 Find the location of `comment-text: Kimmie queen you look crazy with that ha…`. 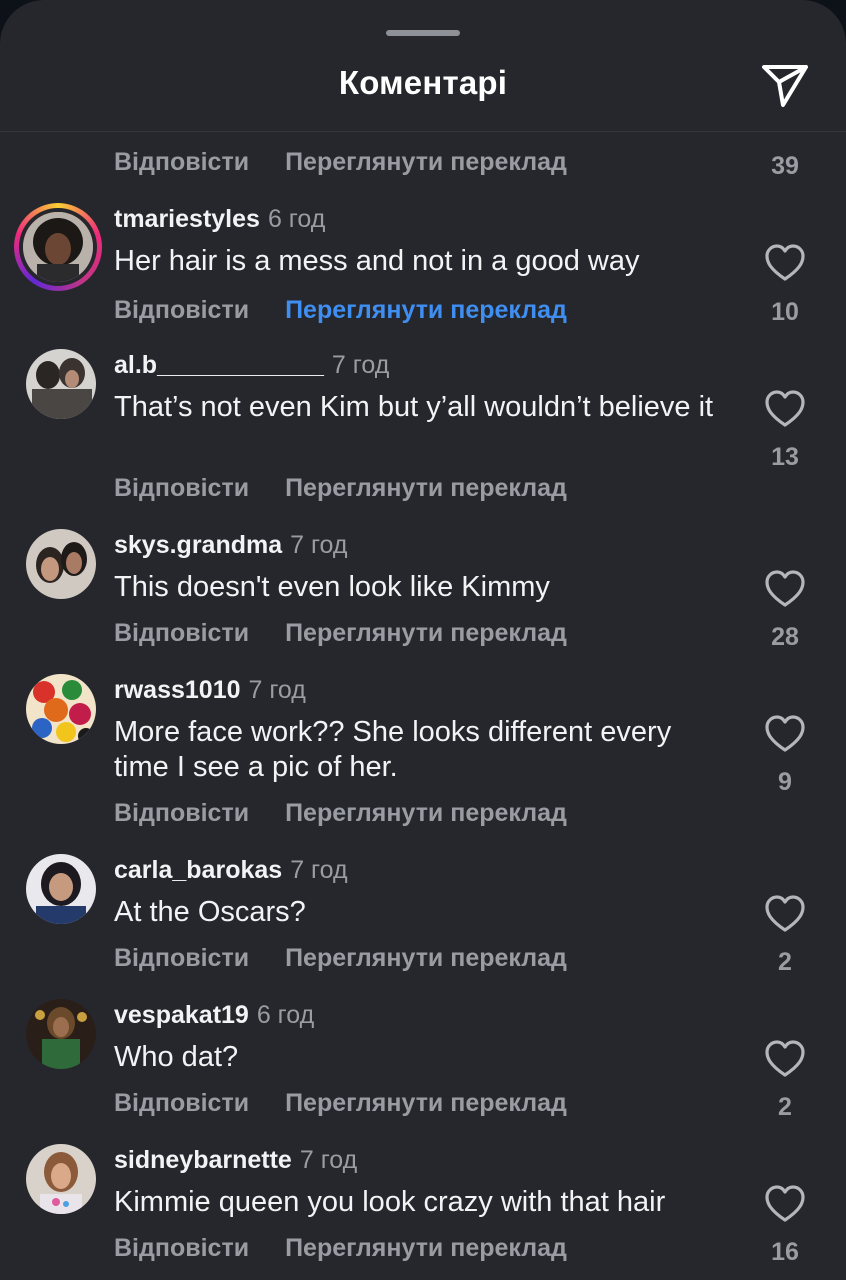

comment-text: Kimmie queen you look crazy with that ha… is located at coordinates (390, 1202).